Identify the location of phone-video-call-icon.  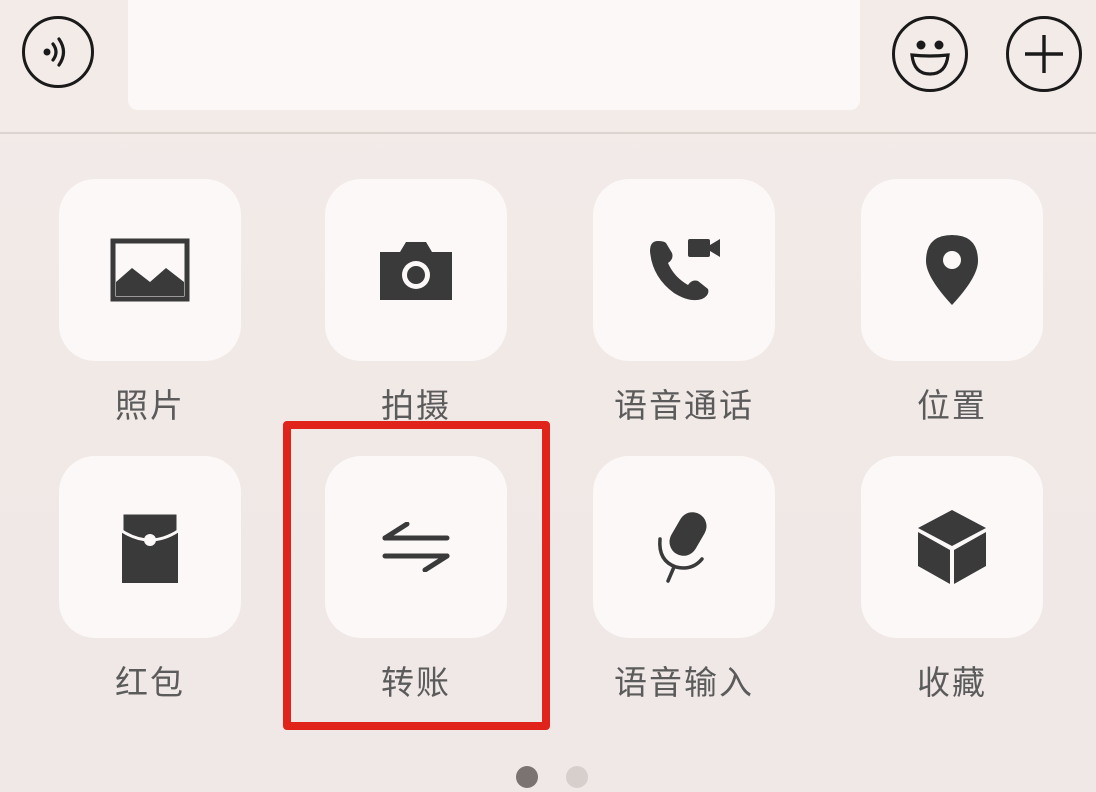
(685, 270).